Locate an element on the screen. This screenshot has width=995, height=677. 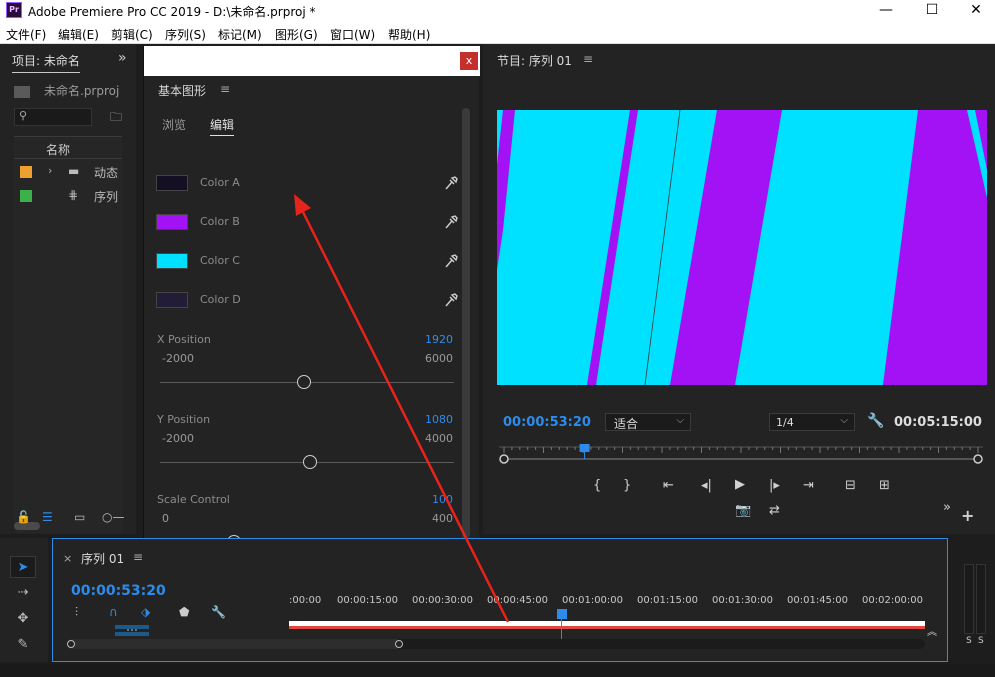
button-editor-overflow-icon: » is located at coordinates (947, 507).